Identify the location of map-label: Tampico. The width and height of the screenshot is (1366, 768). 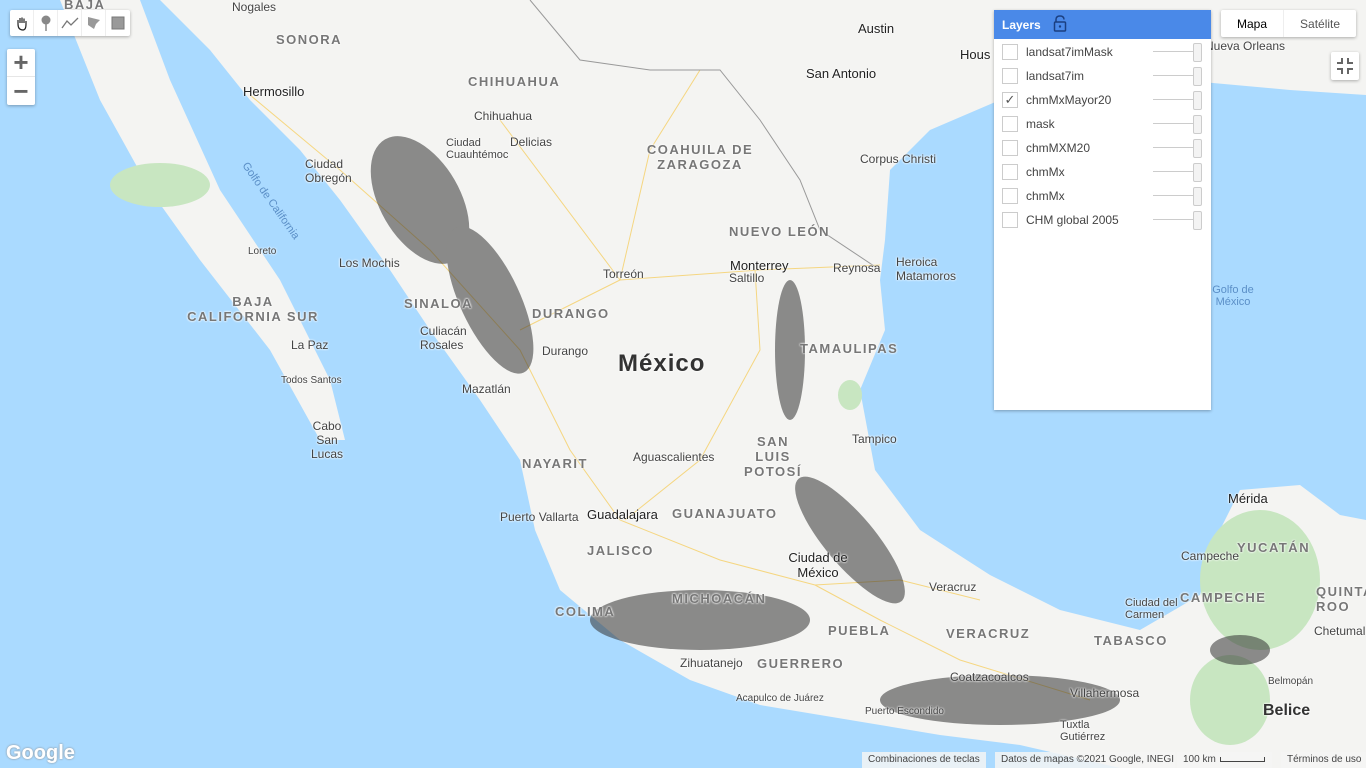
(874, 439).